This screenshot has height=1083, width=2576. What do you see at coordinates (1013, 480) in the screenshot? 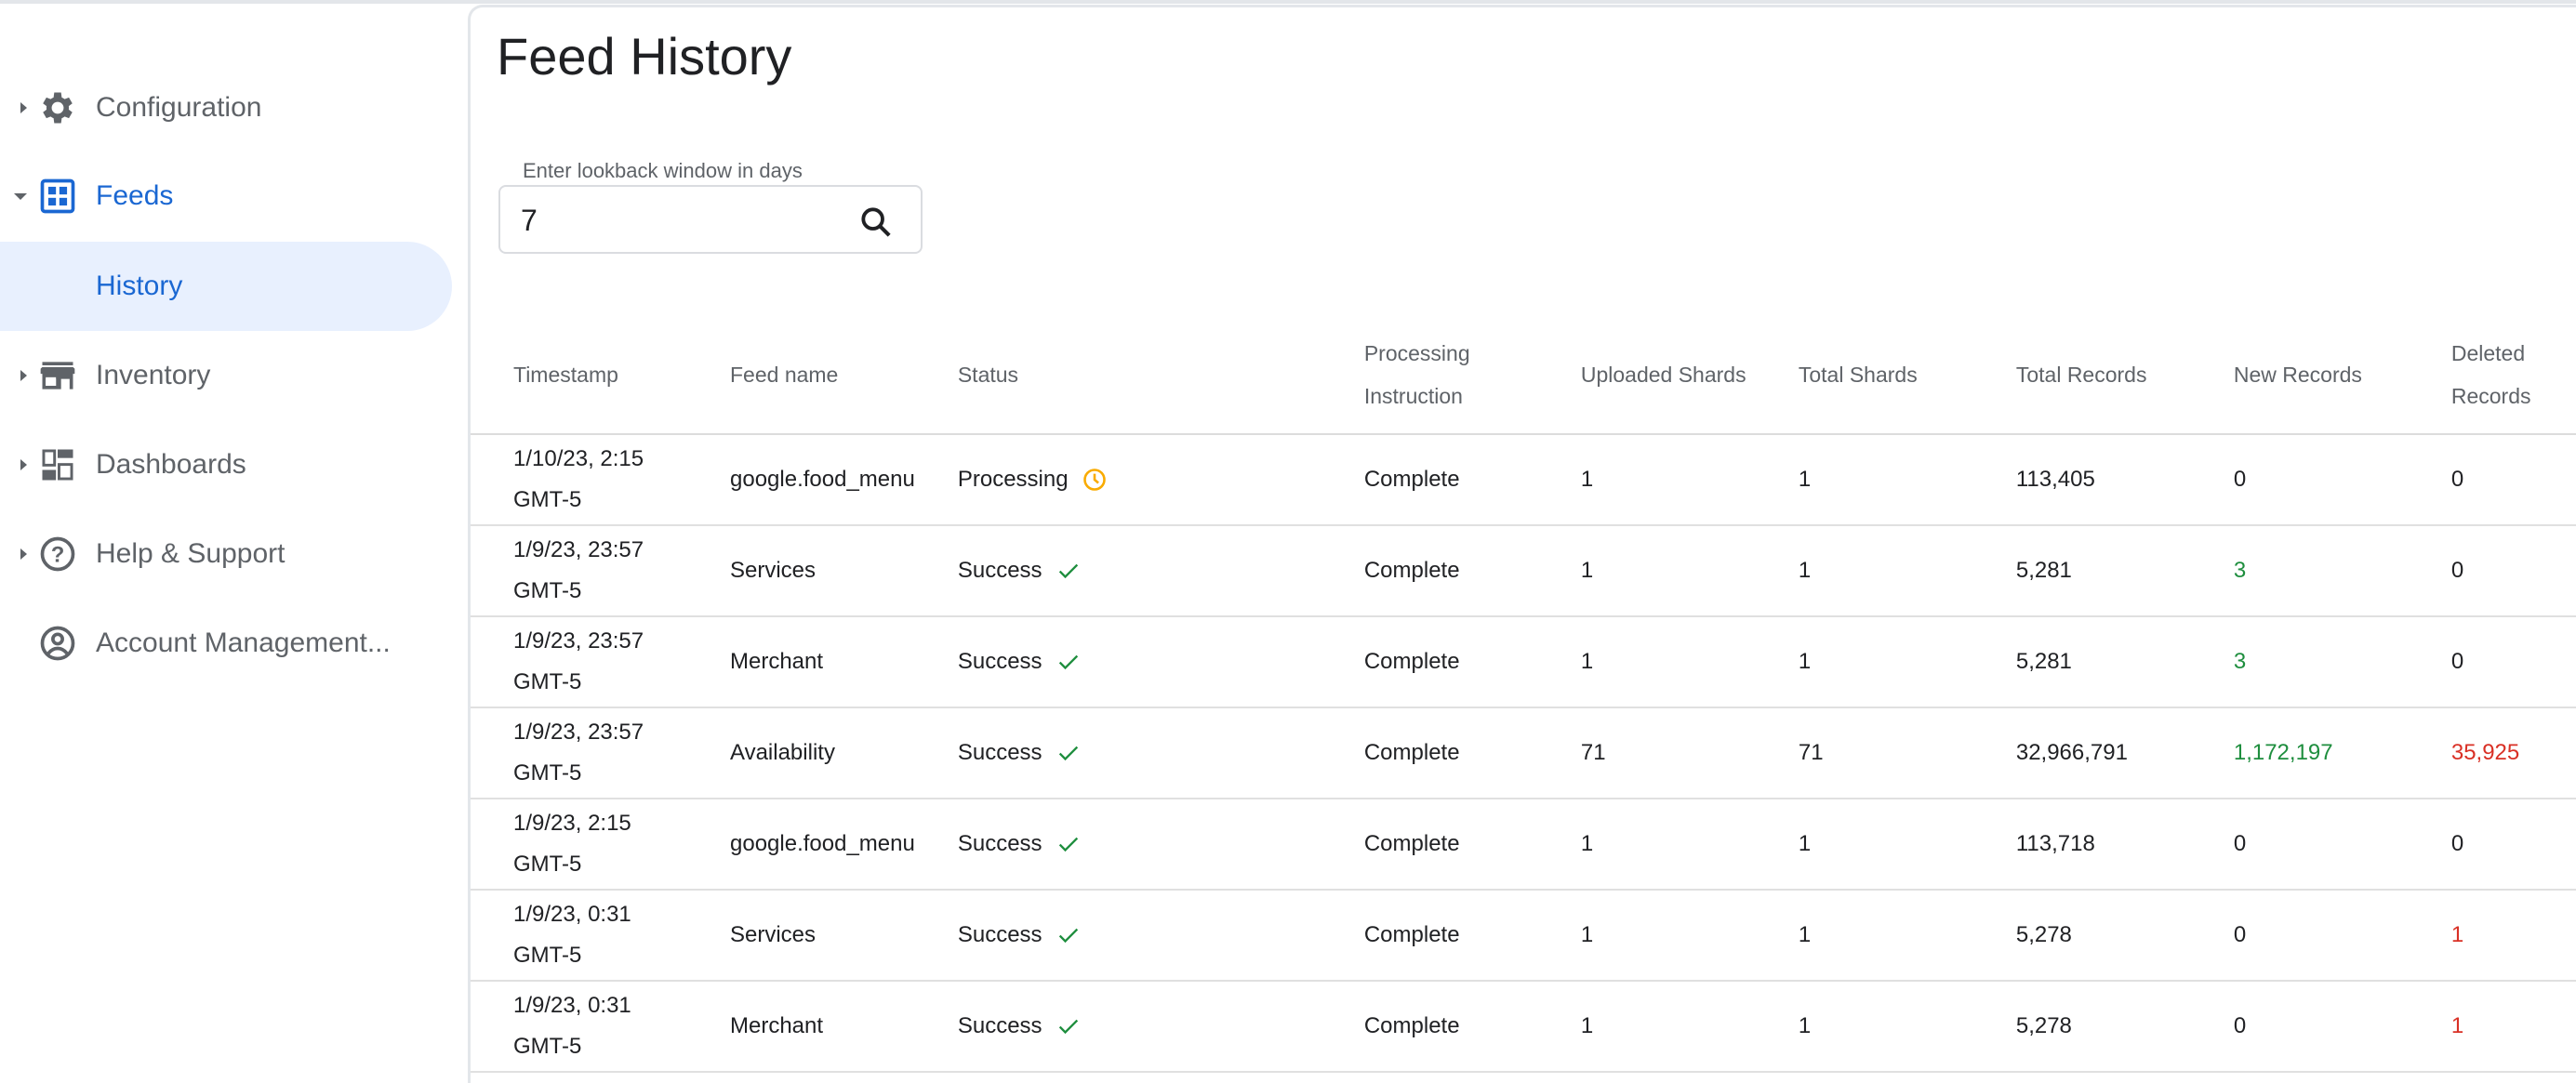
I see `status-text: Processing` at bounding box center [1013, 480].